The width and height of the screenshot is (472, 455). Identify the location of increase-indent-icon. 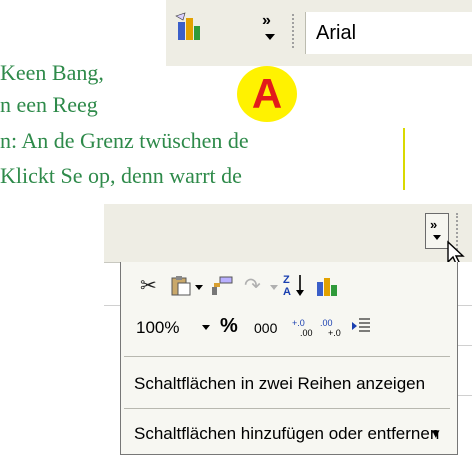
(361, 328).